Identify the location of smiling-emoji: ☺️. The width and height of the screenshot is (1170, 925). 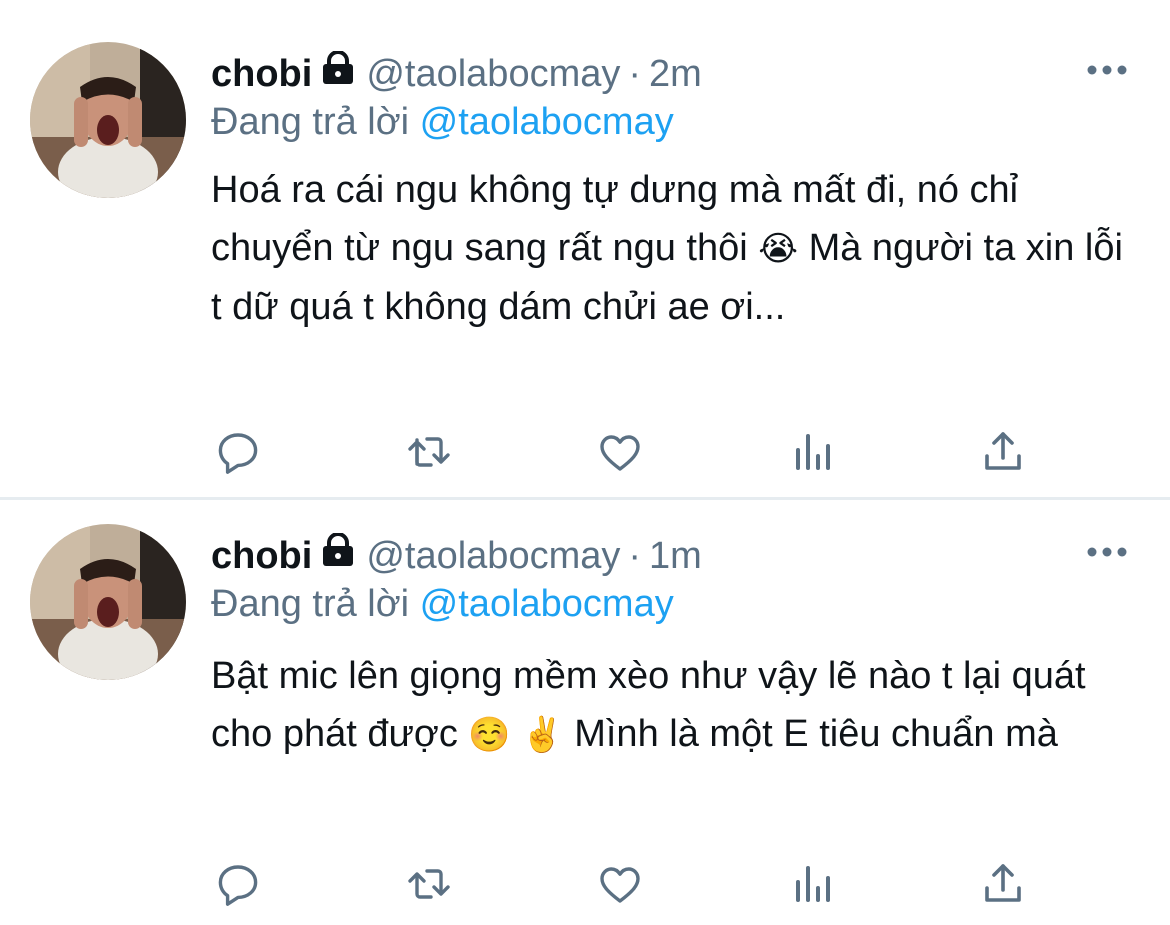
(489, 735).